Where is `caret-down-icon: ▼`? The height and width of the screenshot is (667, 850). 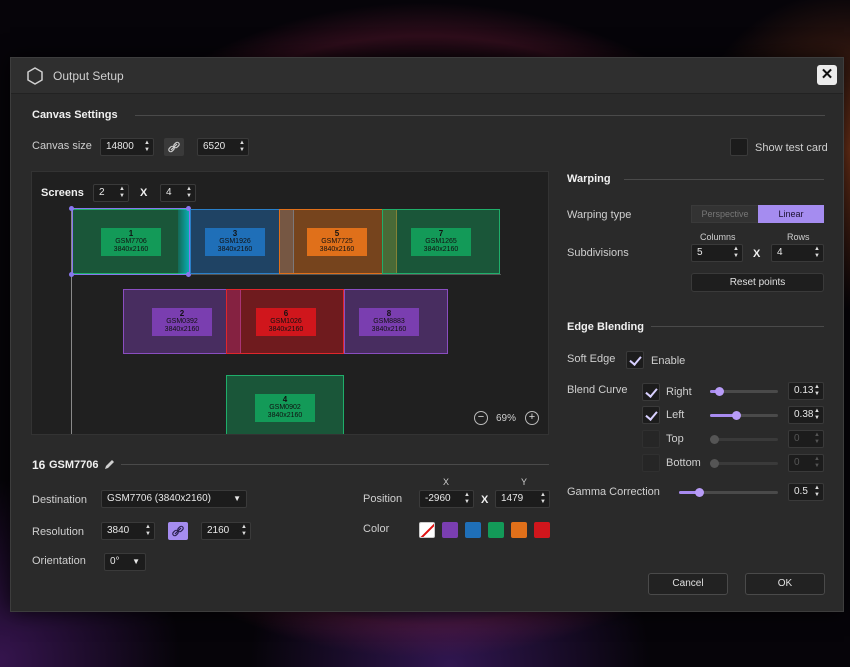
caret-down-icon: ▼ is located at coordinates (237, 498).